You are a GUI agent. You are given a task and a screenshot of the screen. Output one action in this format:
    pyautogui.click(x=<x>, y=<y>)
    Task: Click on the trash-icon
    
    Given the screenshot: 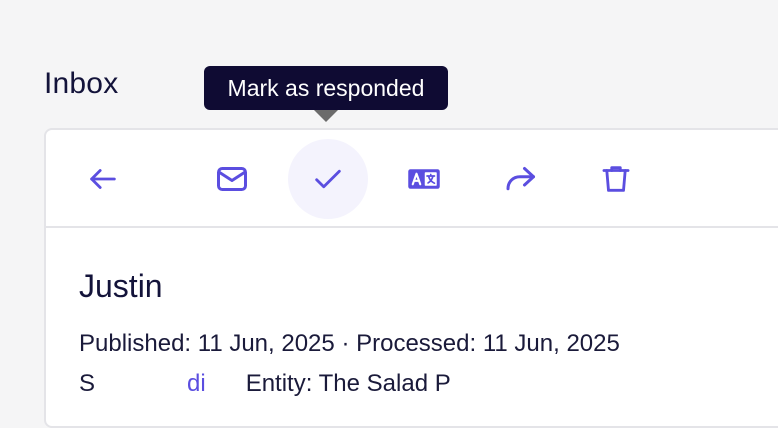 What is the action you would take?
    pyautogui.click(x=616, y=179)
    